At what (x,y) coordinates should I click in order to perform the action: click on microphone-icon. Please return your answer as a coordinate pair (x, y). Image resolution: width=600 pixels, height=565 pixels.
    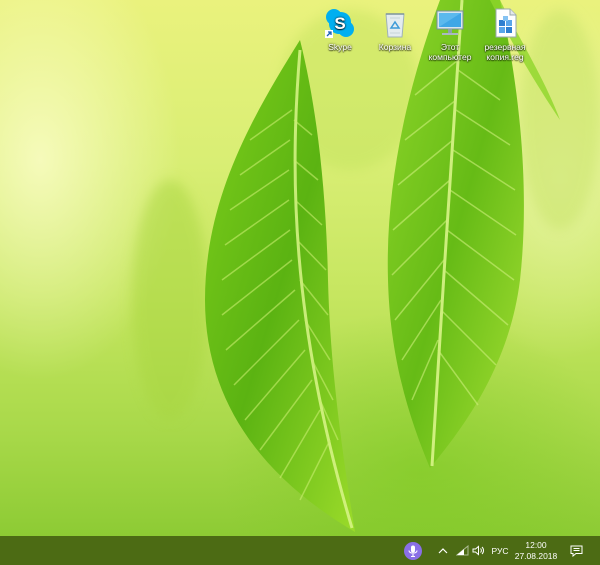
    Looking at the image, I should click on (413, 550).